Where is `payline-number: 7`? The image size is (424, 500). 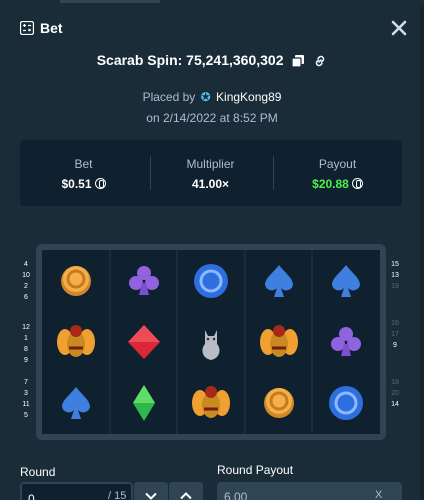 payline-number: 7 is located at coordinates (26, 382).